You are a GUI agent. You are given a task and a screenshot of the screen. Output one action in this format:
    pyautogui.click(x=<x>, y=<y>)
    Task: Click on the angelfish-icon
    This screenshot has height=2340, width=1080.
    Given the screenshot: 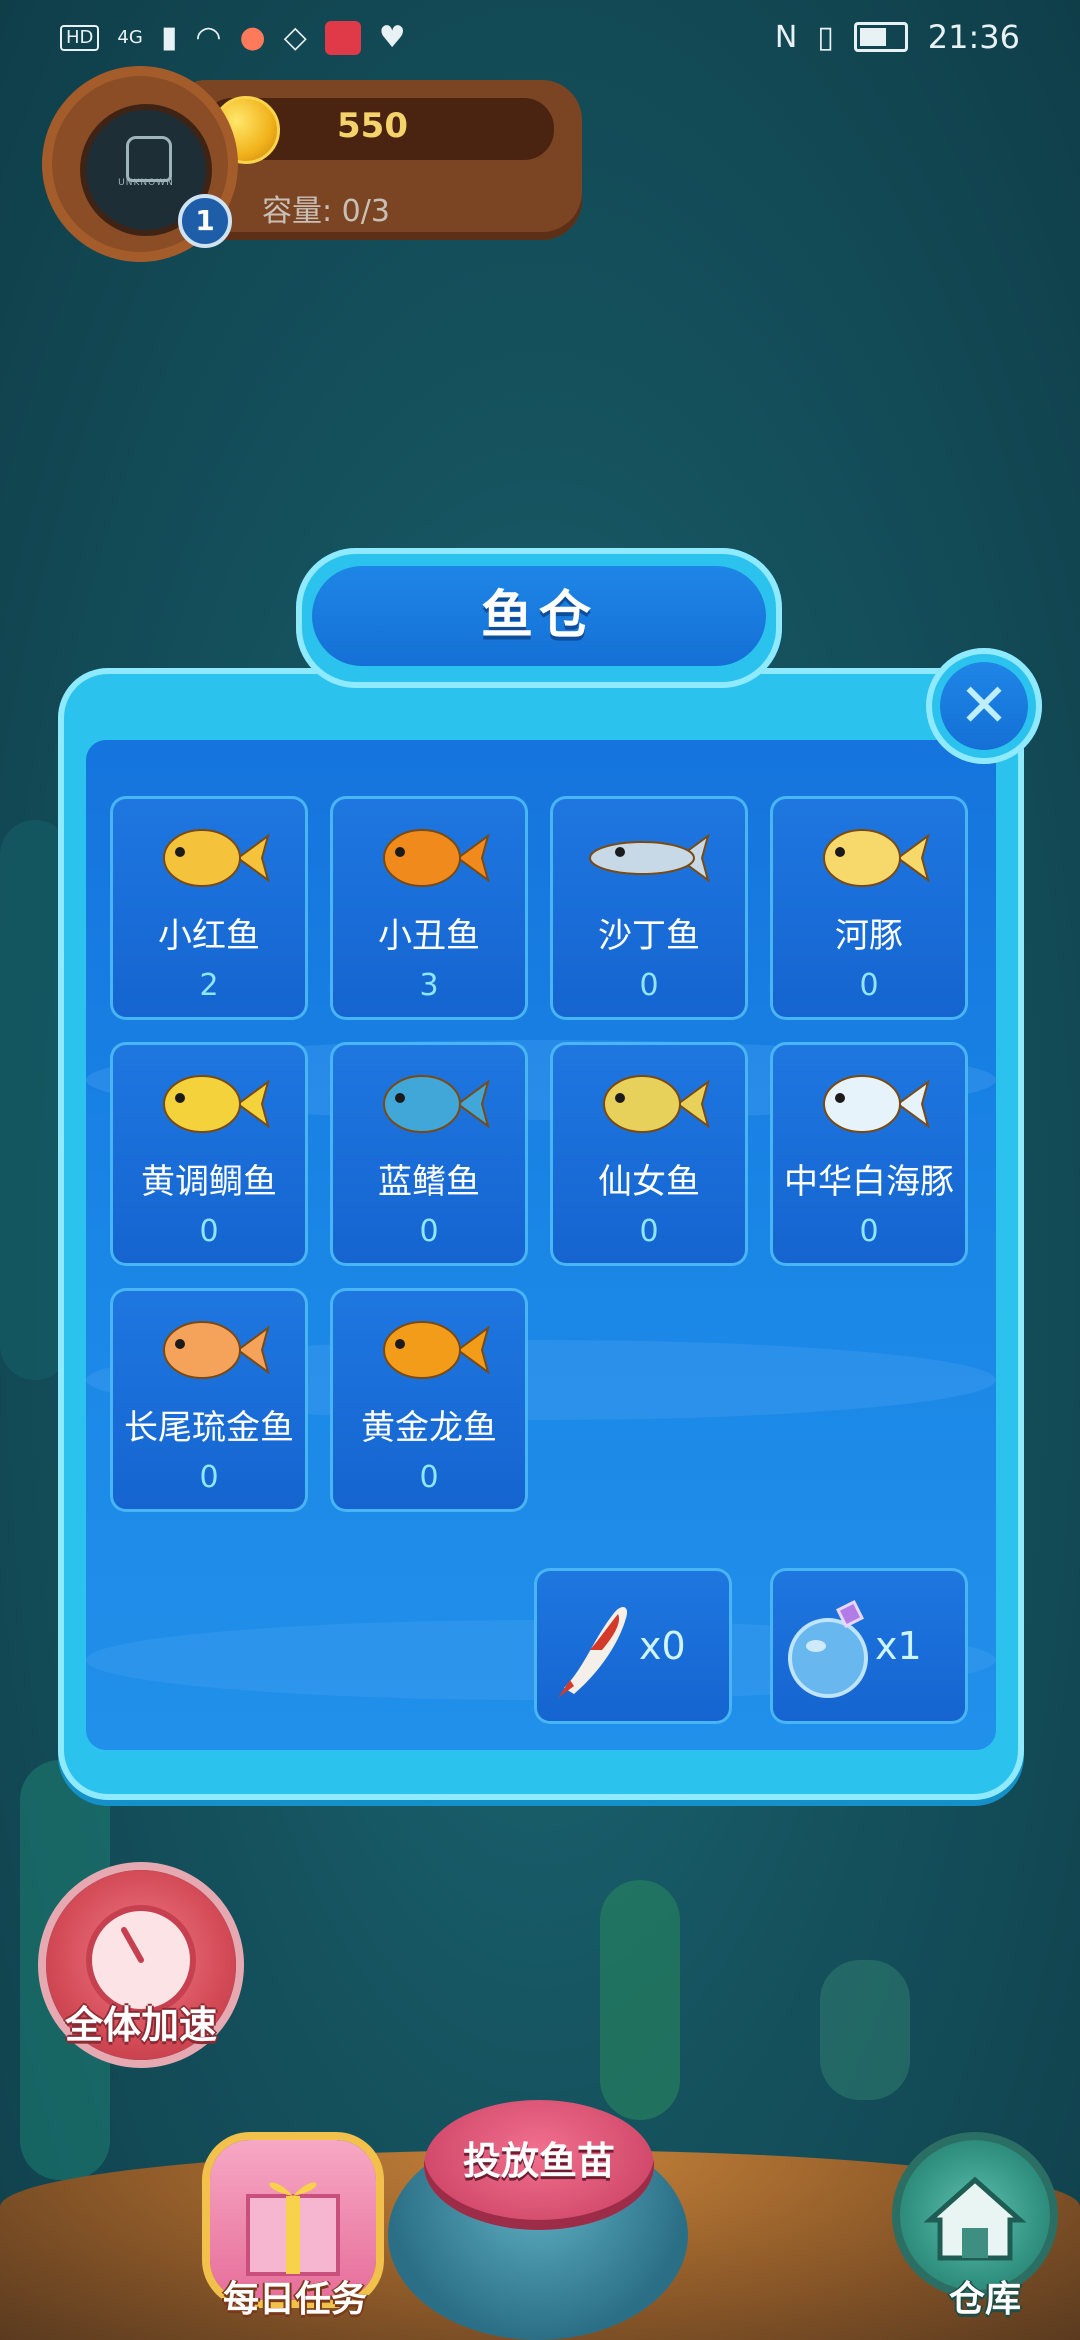 What is the action you would take?
    pyautogui.click(x=656, y=1104)
    